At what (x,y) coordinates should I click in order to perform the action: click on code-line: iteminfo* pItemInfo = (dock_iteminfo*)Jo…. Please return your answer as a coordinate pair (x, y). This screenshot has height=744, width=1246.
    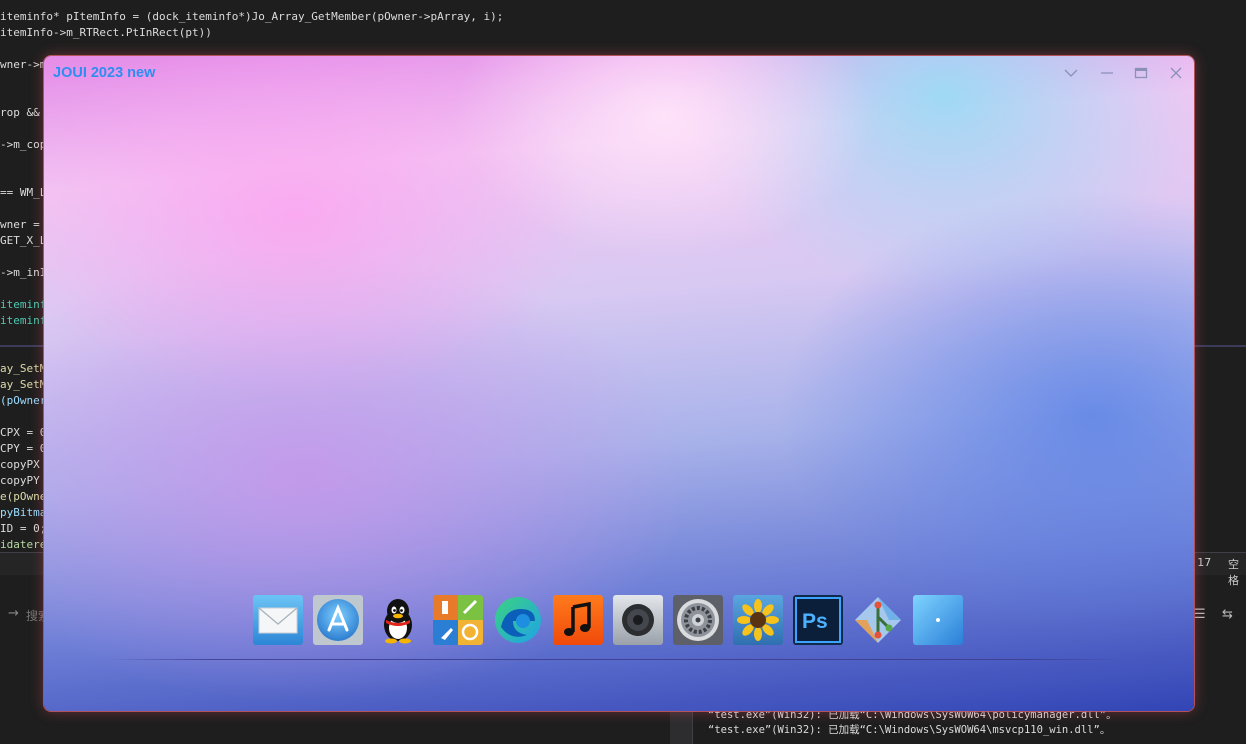
    Looking at the image, I should click on (252, 16).